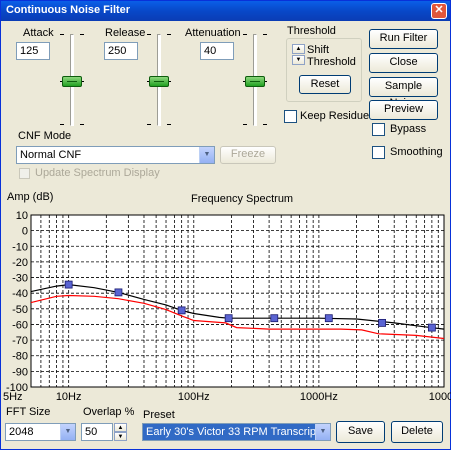 The width and height of the screenshot is (451, 450). I want to click on release-input: 250, so click(121, 51).